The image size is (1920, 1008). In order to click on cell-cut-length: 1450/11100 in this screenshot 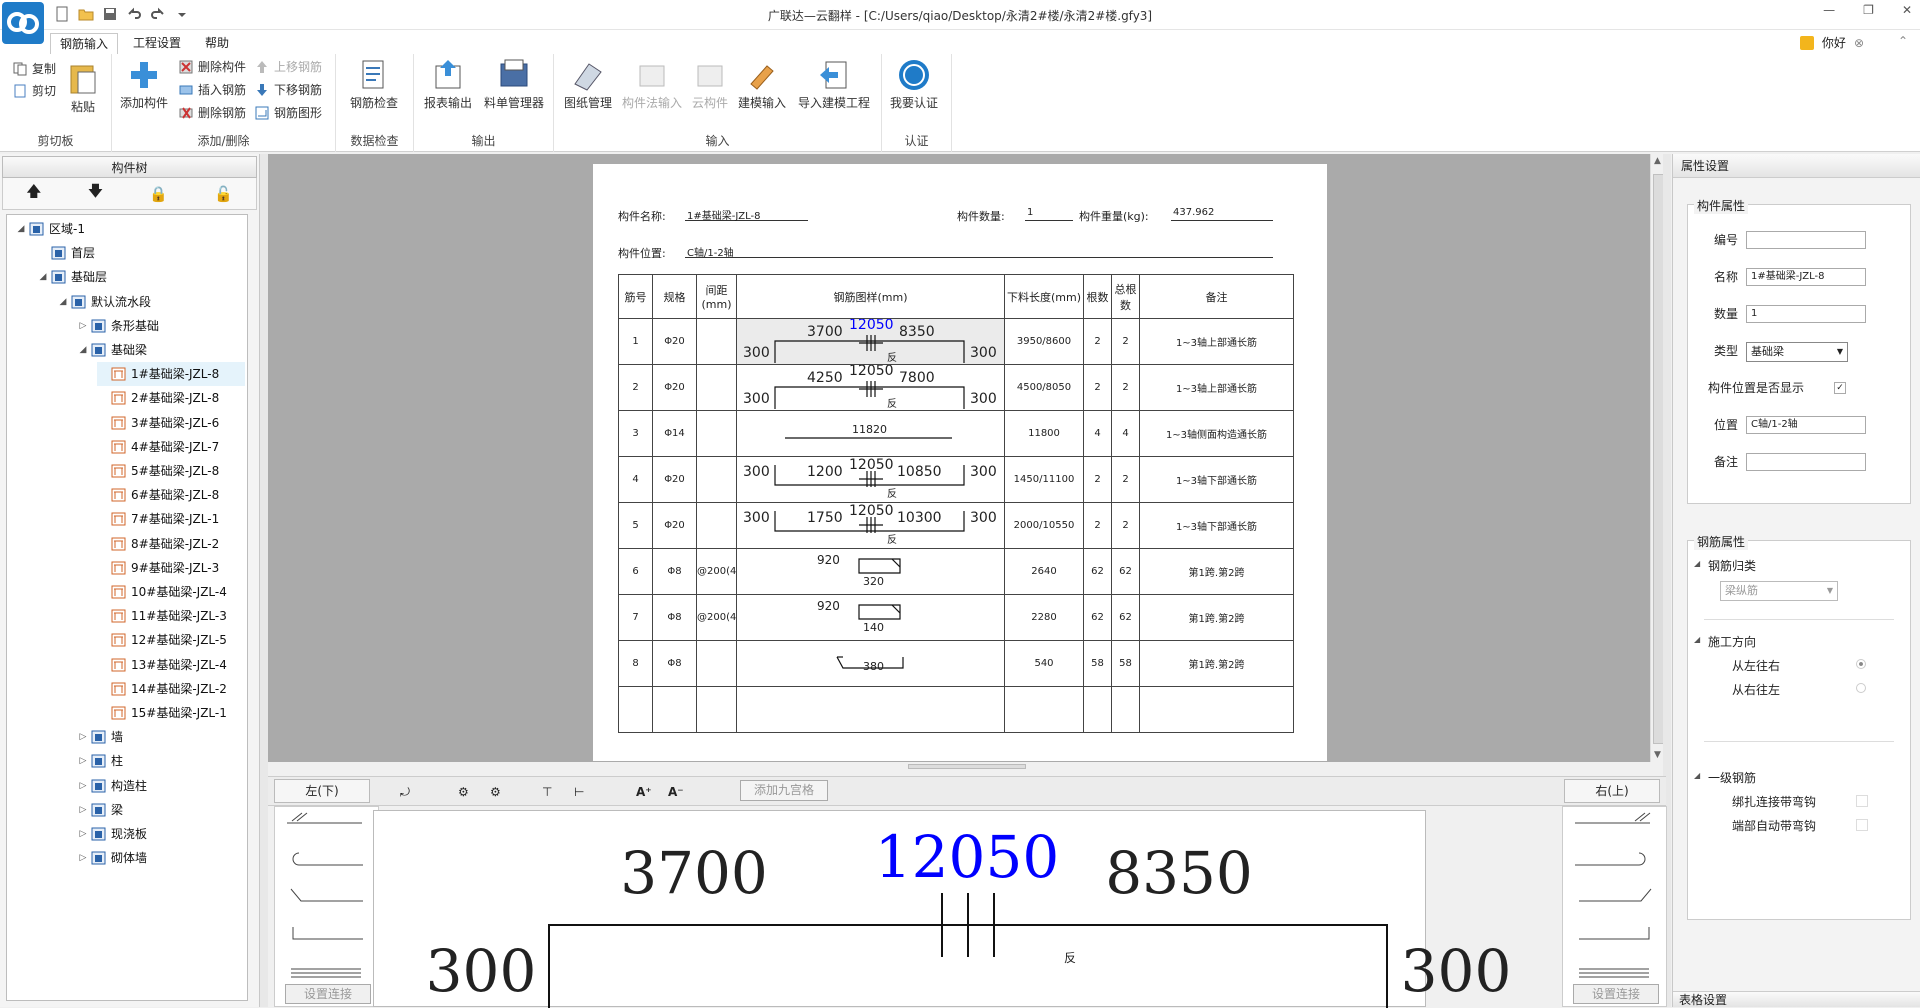, I will do `click(1044, 479)`.